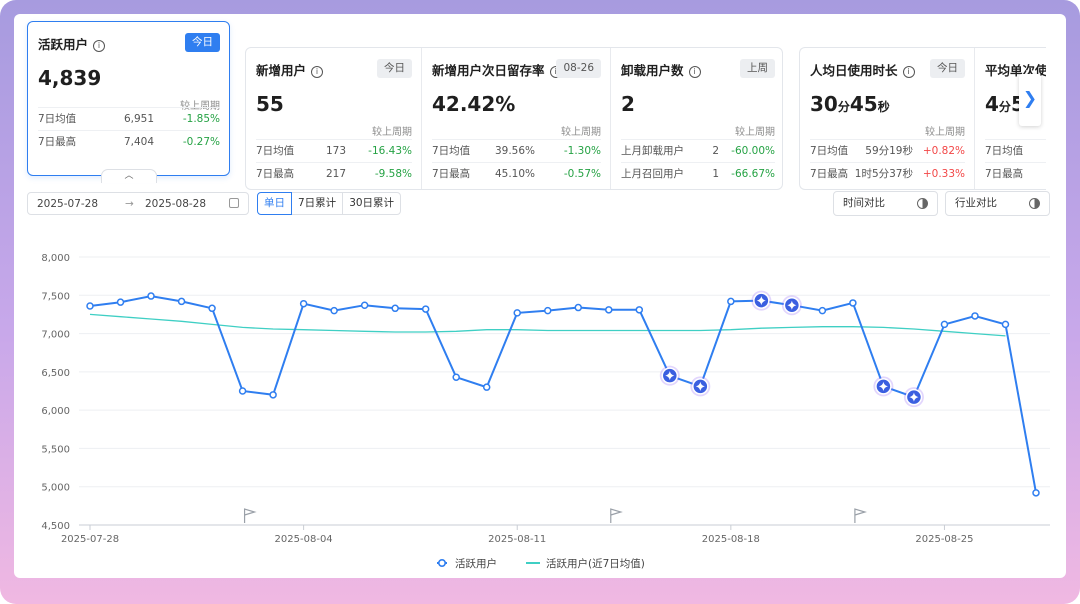  What do you see at coordinates (281, 70) in the screenshot?
I see `card-title: 新增用户` at bounding box center [281, 70].